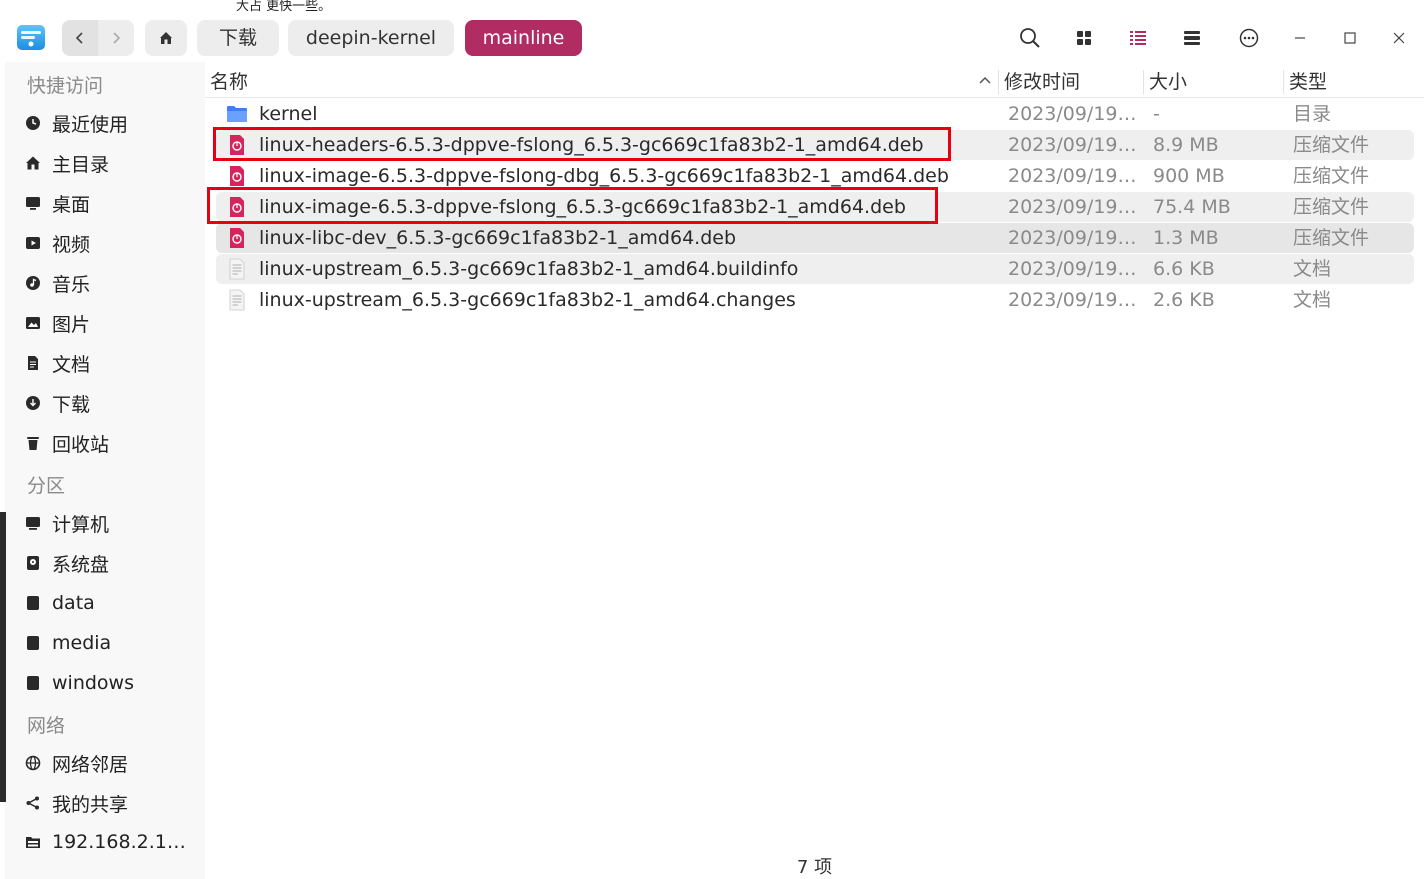  Describe the element at coordinates (32, 443) in the screenshot. I see `trash-icon` at that location.